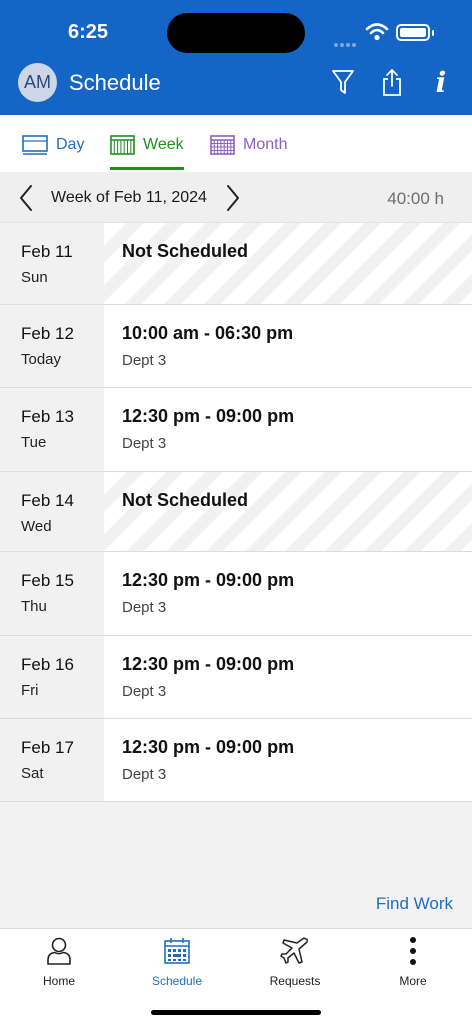 The image size is (472, 1024). What do you see at coordinates (236, 33) in the screenshot?
I see `dynamic-island` at bounding box center [236, 33].